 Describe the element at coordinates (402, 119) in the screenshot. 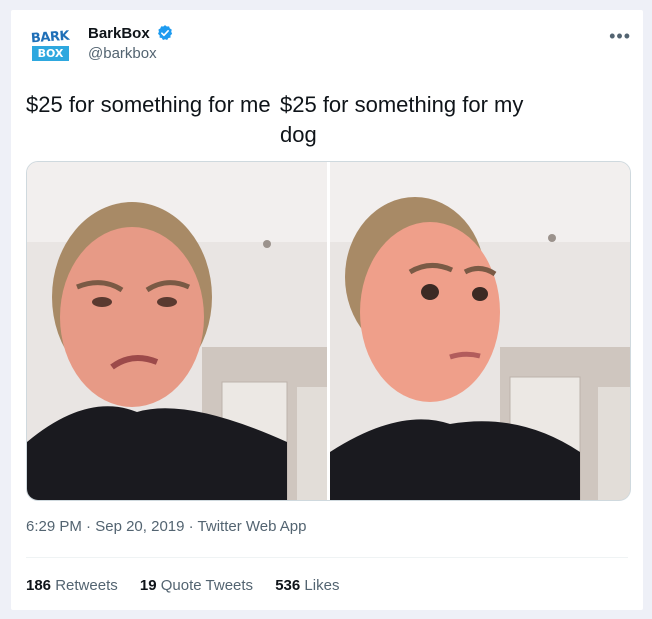

I see `caption-right: $25 for something for my dog` at that location.